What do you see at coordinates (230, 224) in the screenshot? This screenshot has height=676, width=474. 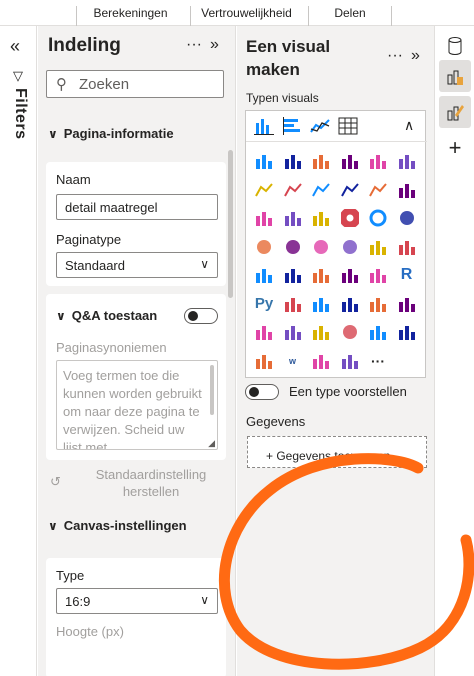 I see `format-pane-scrollbar` at bounding box center [230, 224].